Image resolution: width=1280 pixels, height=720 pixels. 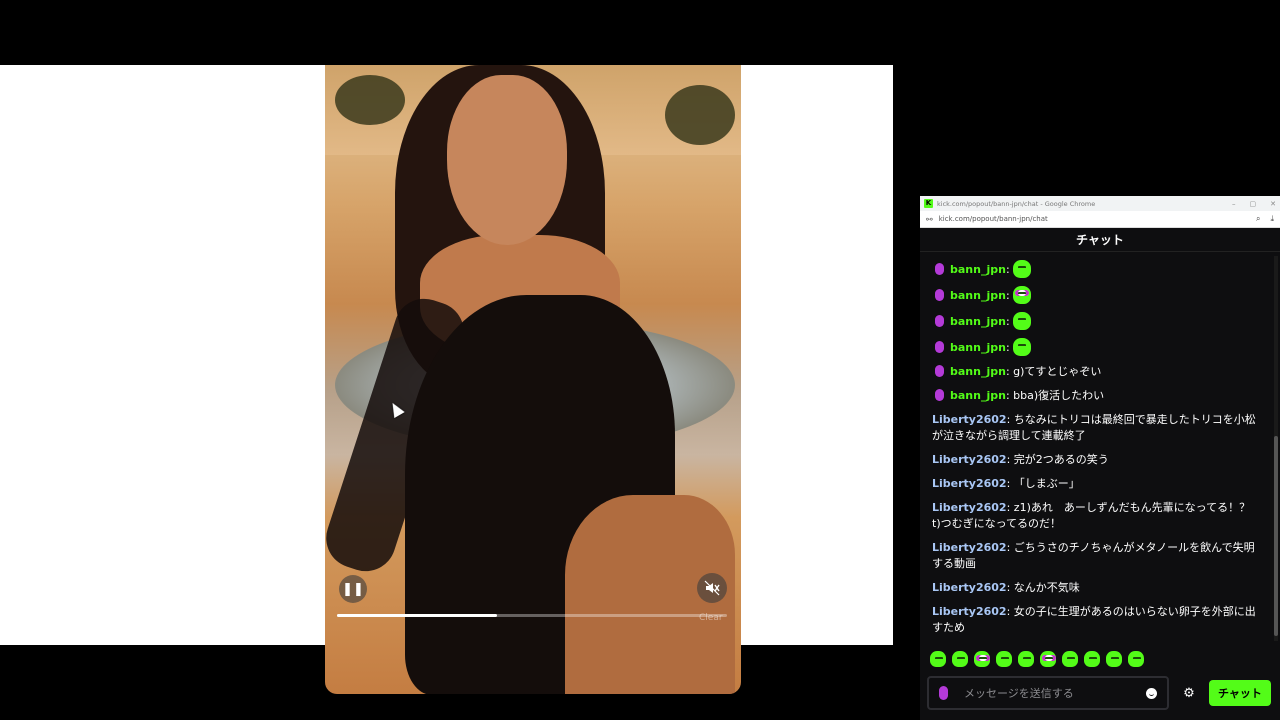 What do you see at coordinates (943, 693) in the screenshot?
I see `microphone-icon` at bounding box center [943, 693].